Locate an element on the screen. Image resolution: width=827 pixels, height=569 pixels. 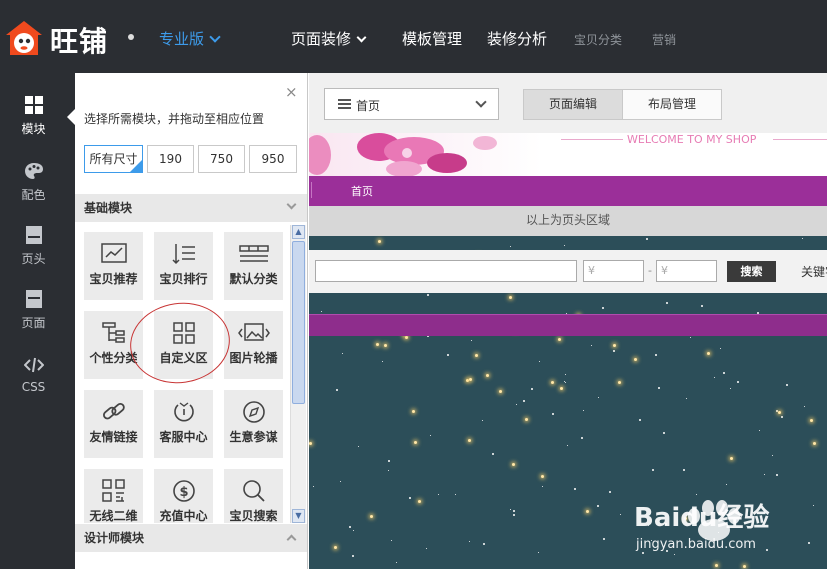
page-header-icon is located at coordinates (33, 235).